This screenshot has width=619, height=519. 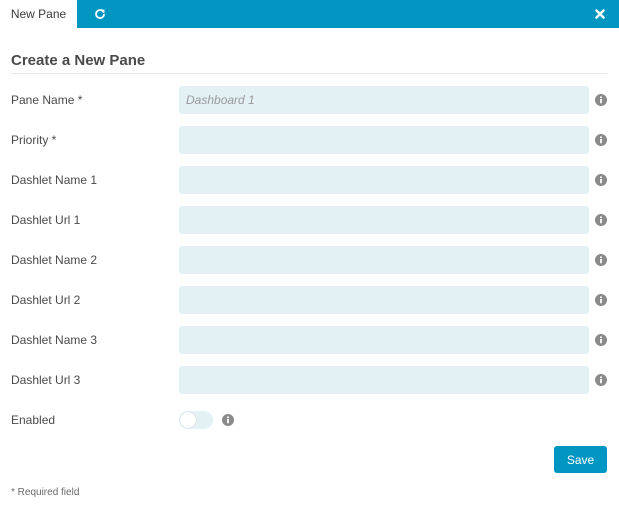 I want to click on pane-name-input, so click(x=384, y=100).